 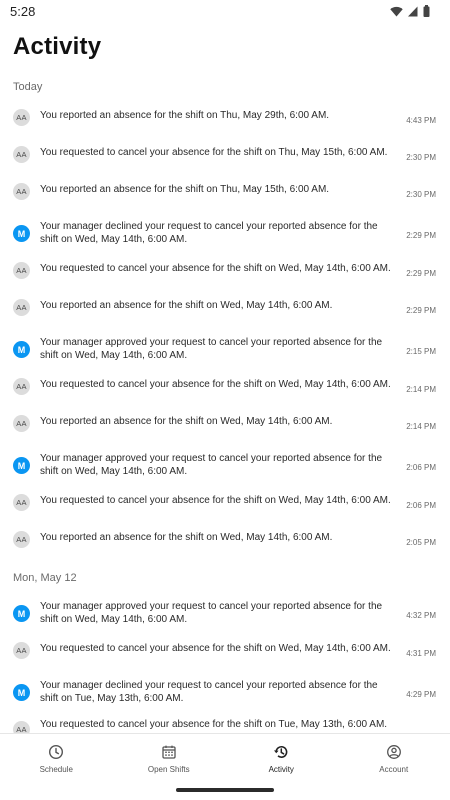 I want to click on activity-time: 2:15 PM, so click(x=421, y=351).